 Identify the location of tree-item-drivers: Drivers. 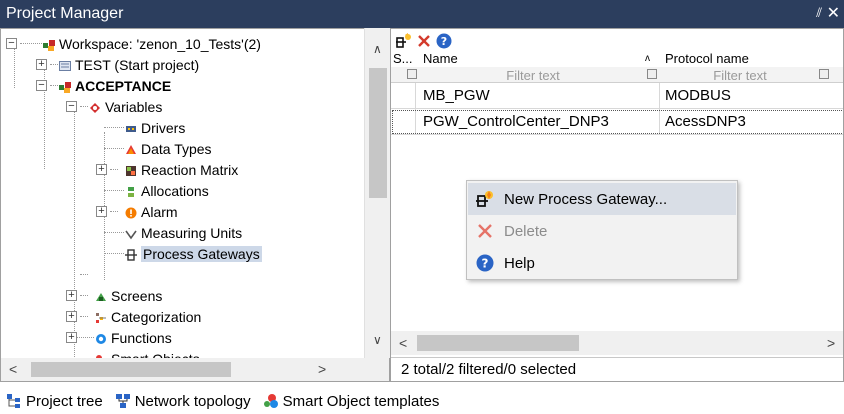
(155, 127).